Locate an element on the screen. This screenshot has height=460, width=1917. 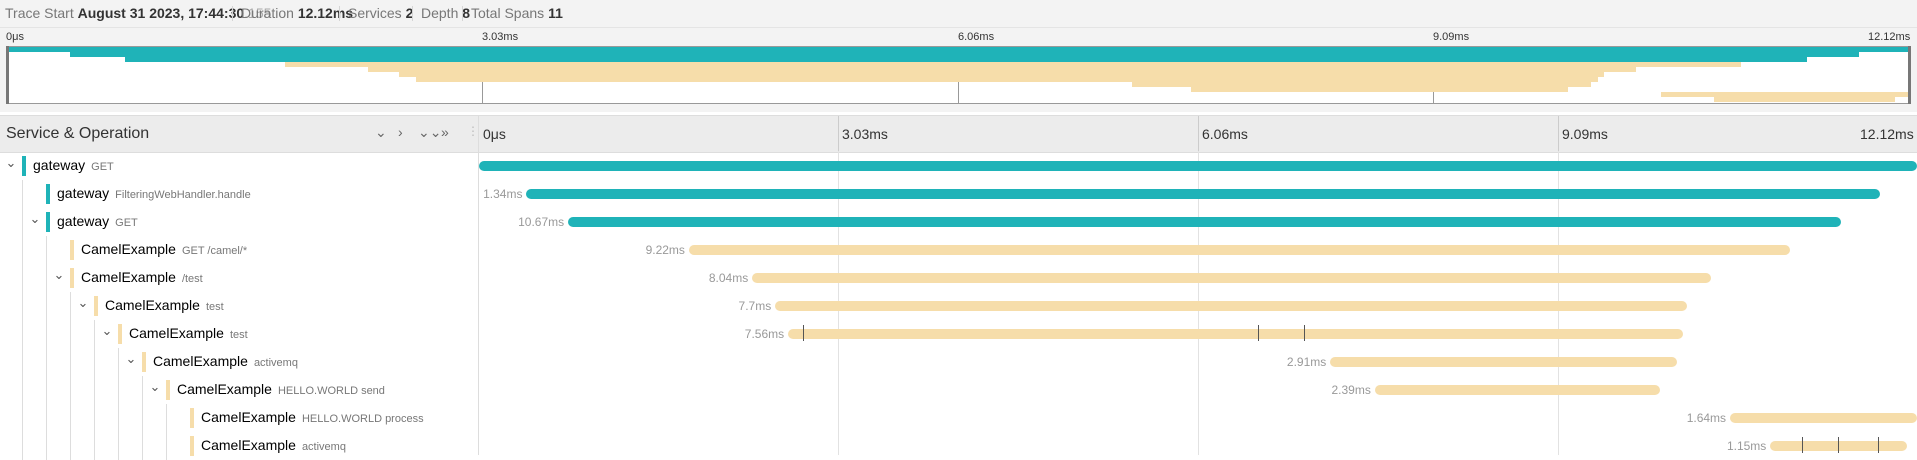
span-row: ⌄ gateway GET is located at coordinates (958, 166).